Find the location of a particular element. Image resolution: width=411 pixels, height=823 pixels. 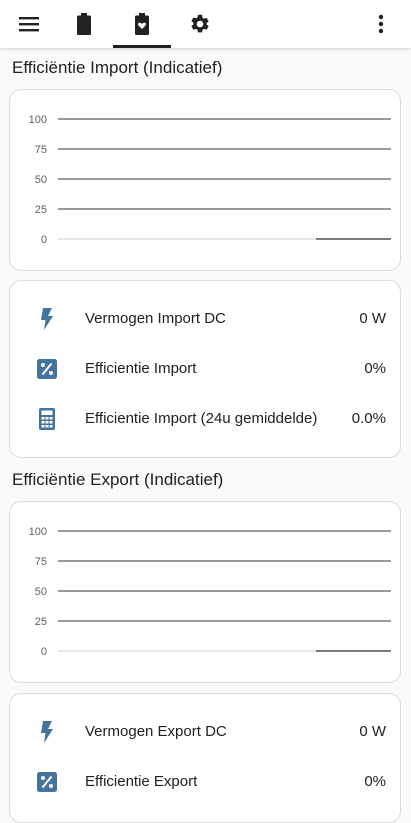

menu-icon is located at coordinates (29, 24).